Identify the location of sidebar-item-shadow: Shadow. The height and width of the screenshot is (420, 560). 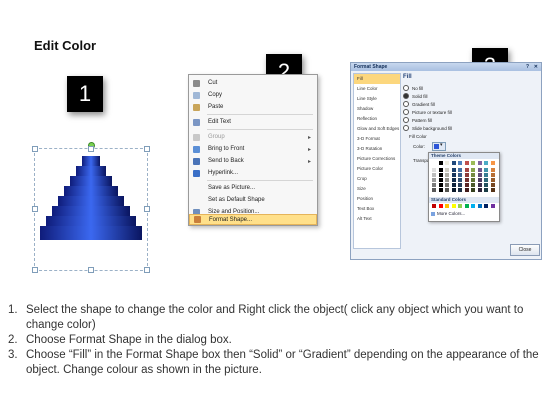
(377, 109).